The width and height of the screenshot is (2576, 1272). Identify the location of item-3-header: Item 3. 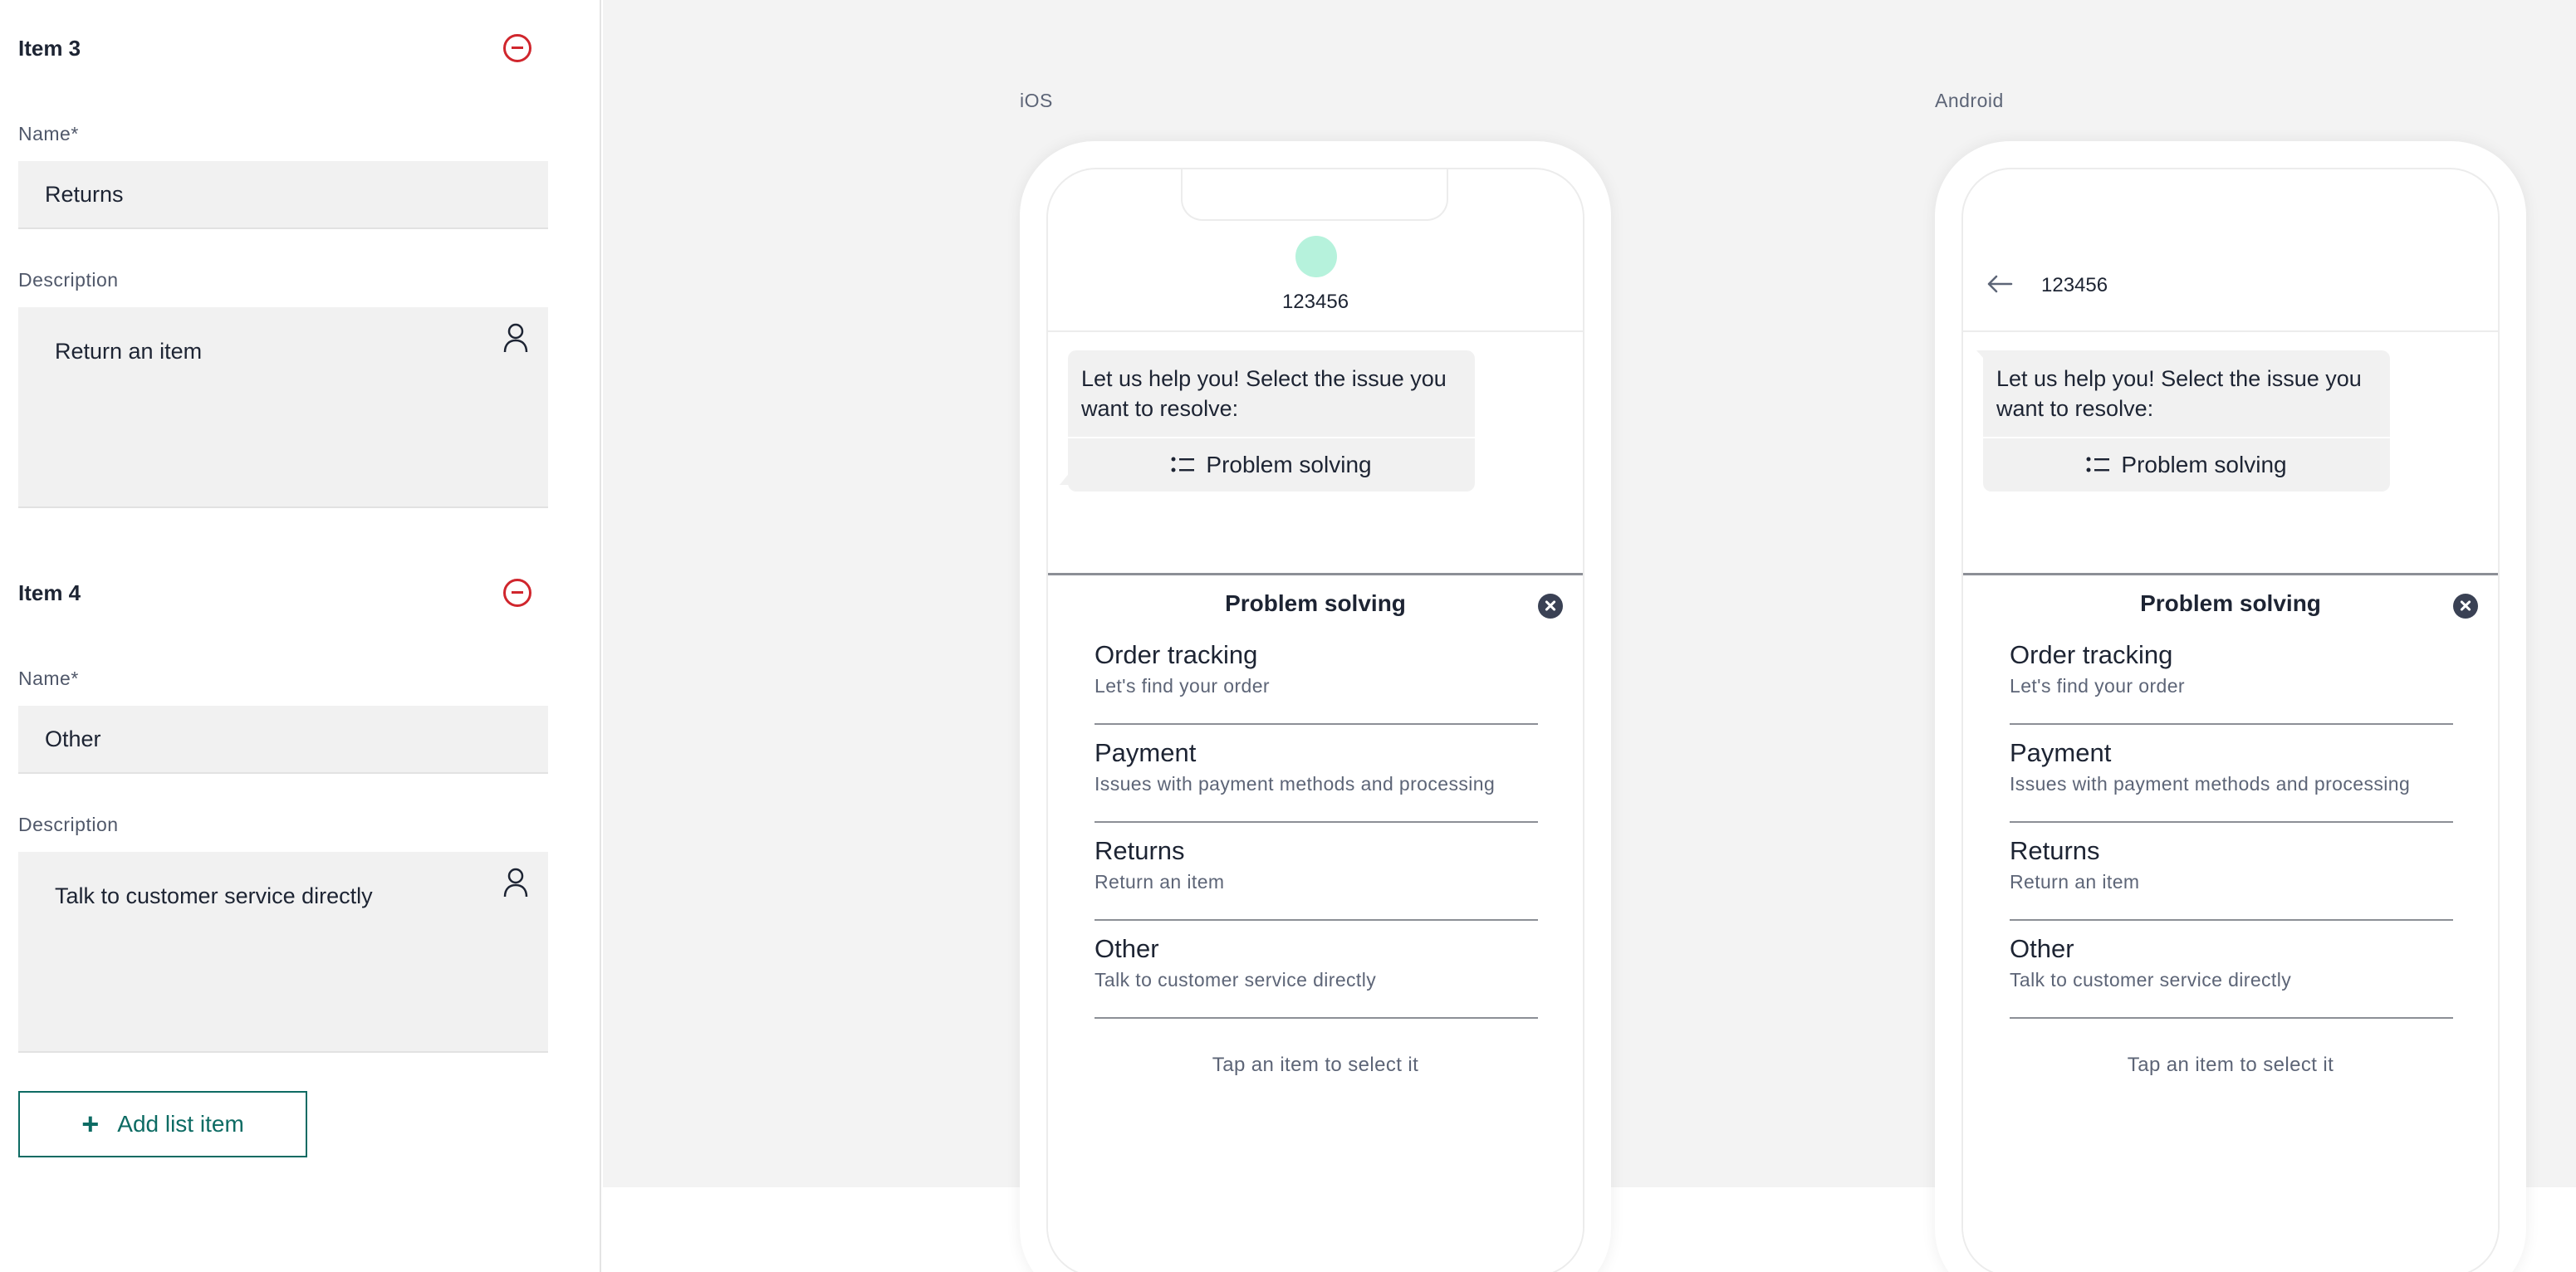
(284, 48).